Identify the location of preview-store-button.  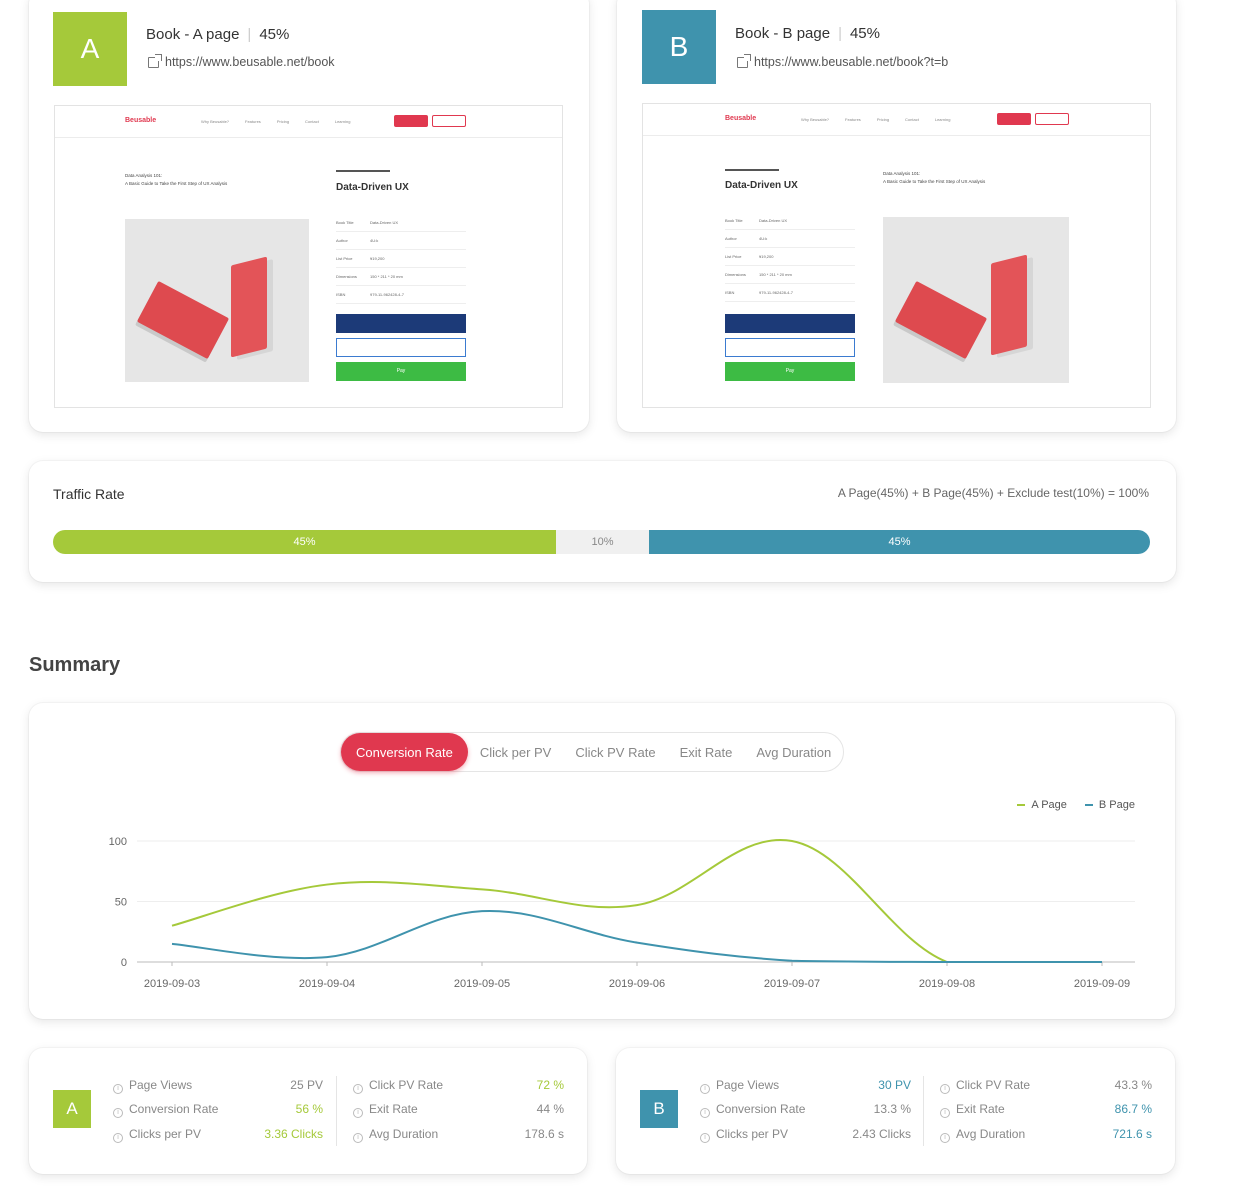
(790, 323).